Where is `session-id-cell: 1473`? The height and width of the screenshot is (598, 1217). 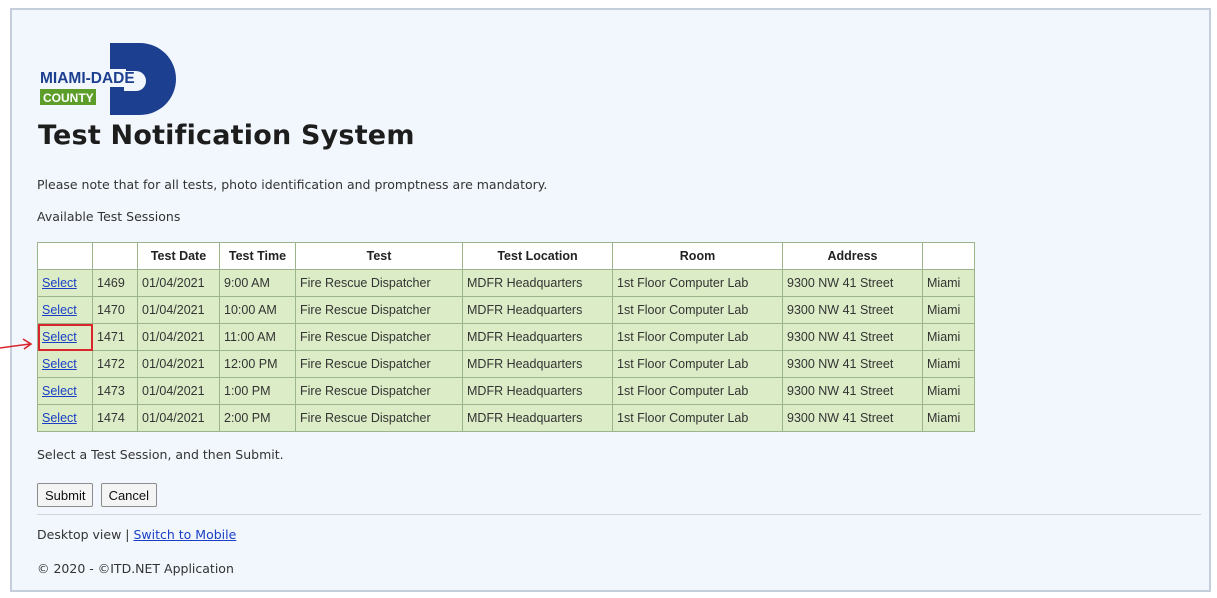
session-id-cell: 1473 is located at coordinates (115, 391).